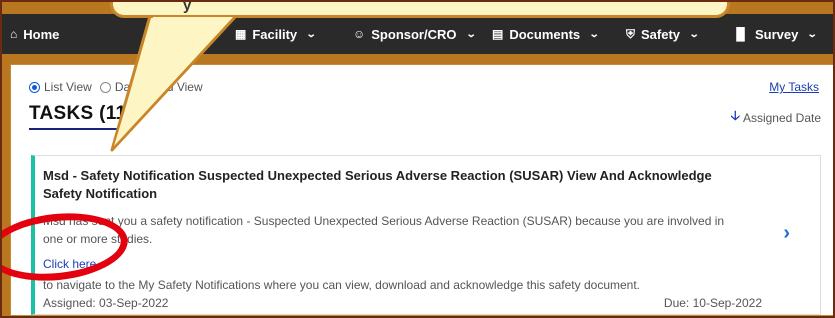 Image resolution: width=835 pixels, height=318 pixels. I want to click on callout-pointer-fill, so click(173, 81).